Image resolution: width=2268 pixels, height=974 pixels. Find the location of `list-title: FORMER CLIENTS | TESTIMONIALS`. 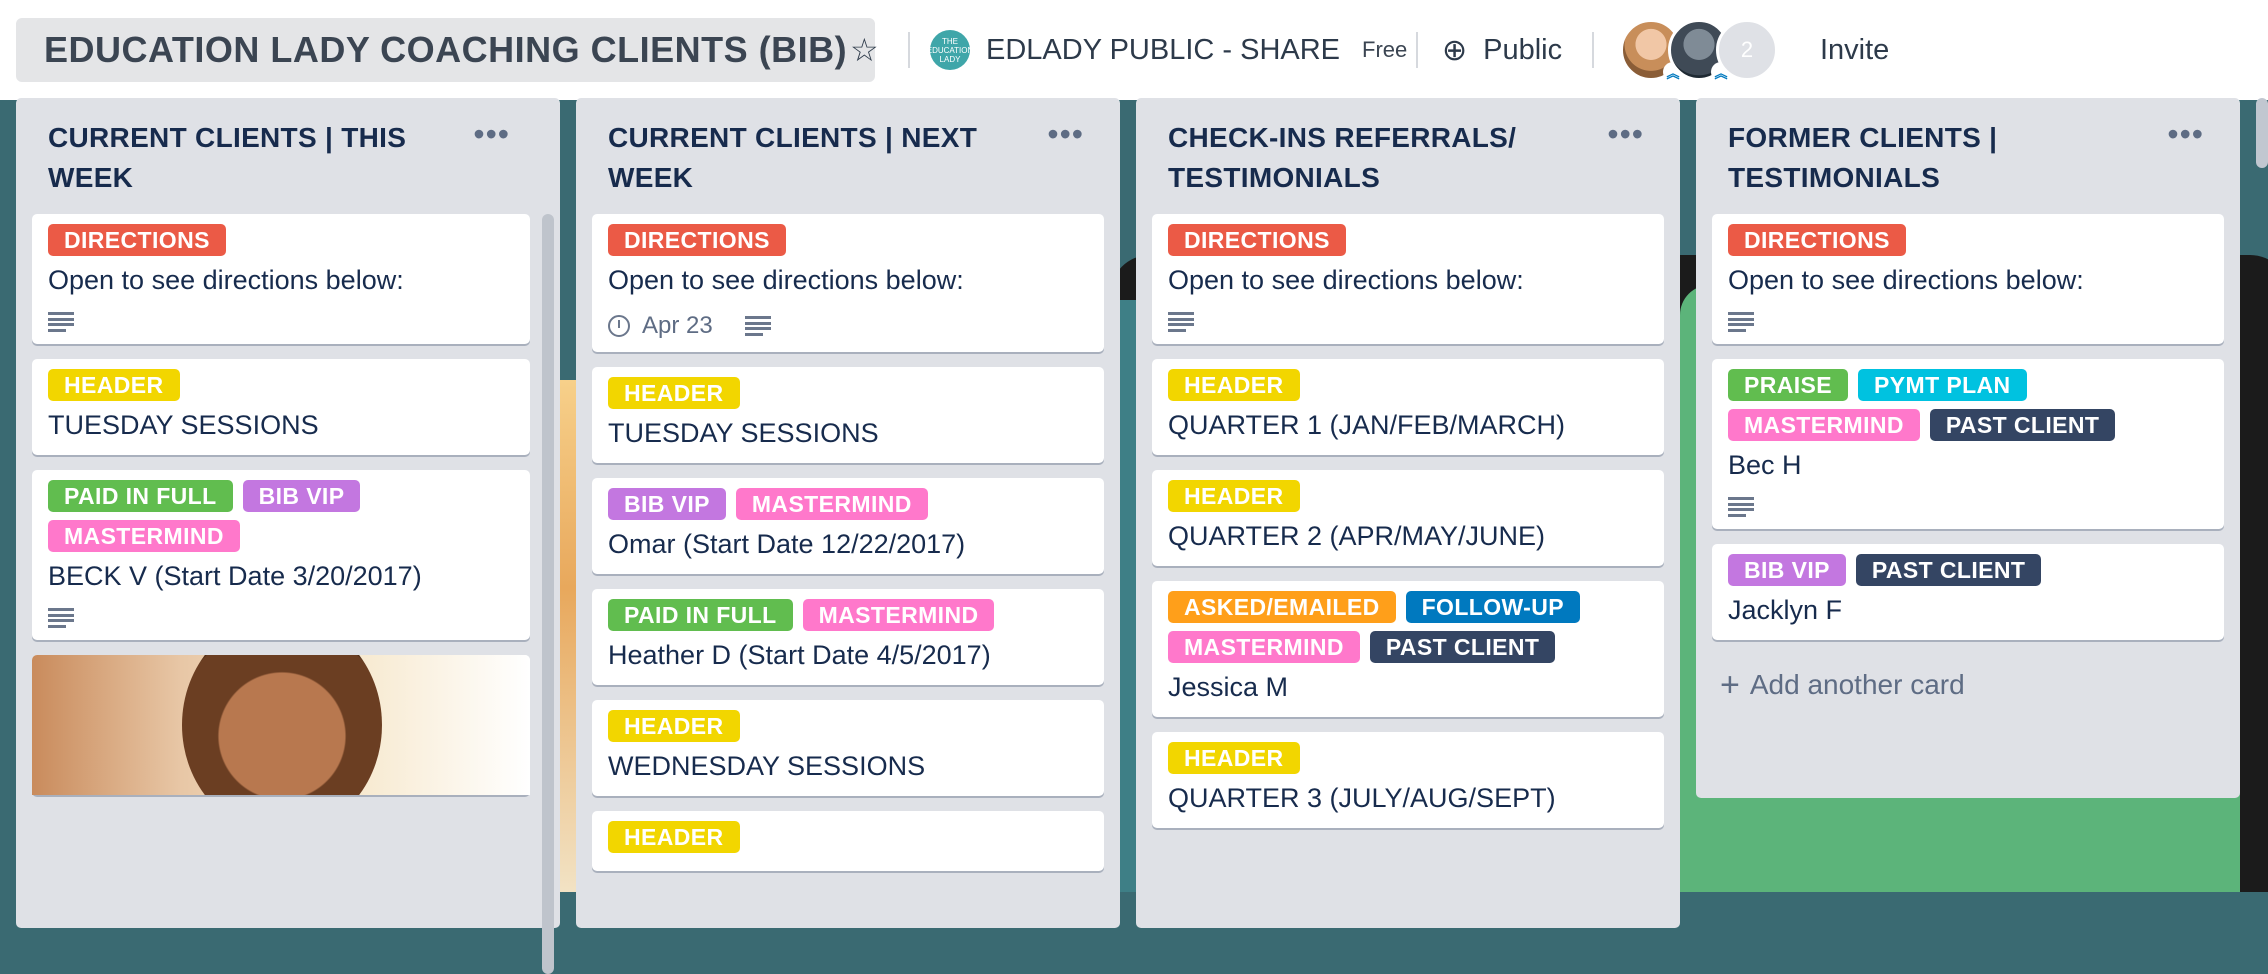

list-title: FORMER CLIENTS | TESTIMONIALS is located at coordinates (1928, 158).